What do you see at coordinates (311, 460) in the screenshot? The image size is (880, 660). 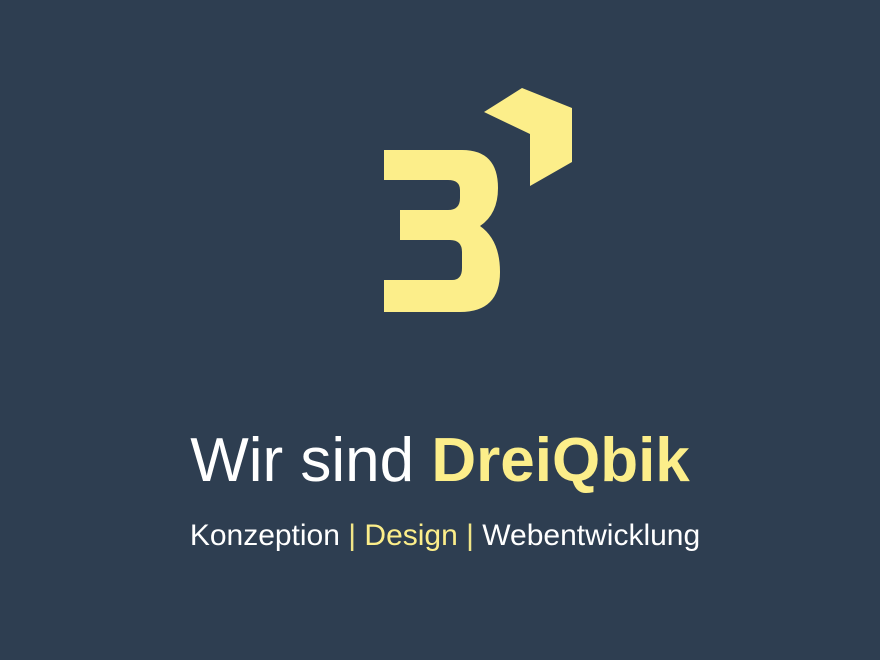 I see `headline-prefix: Wir sind` at bounding box center [311, 460].